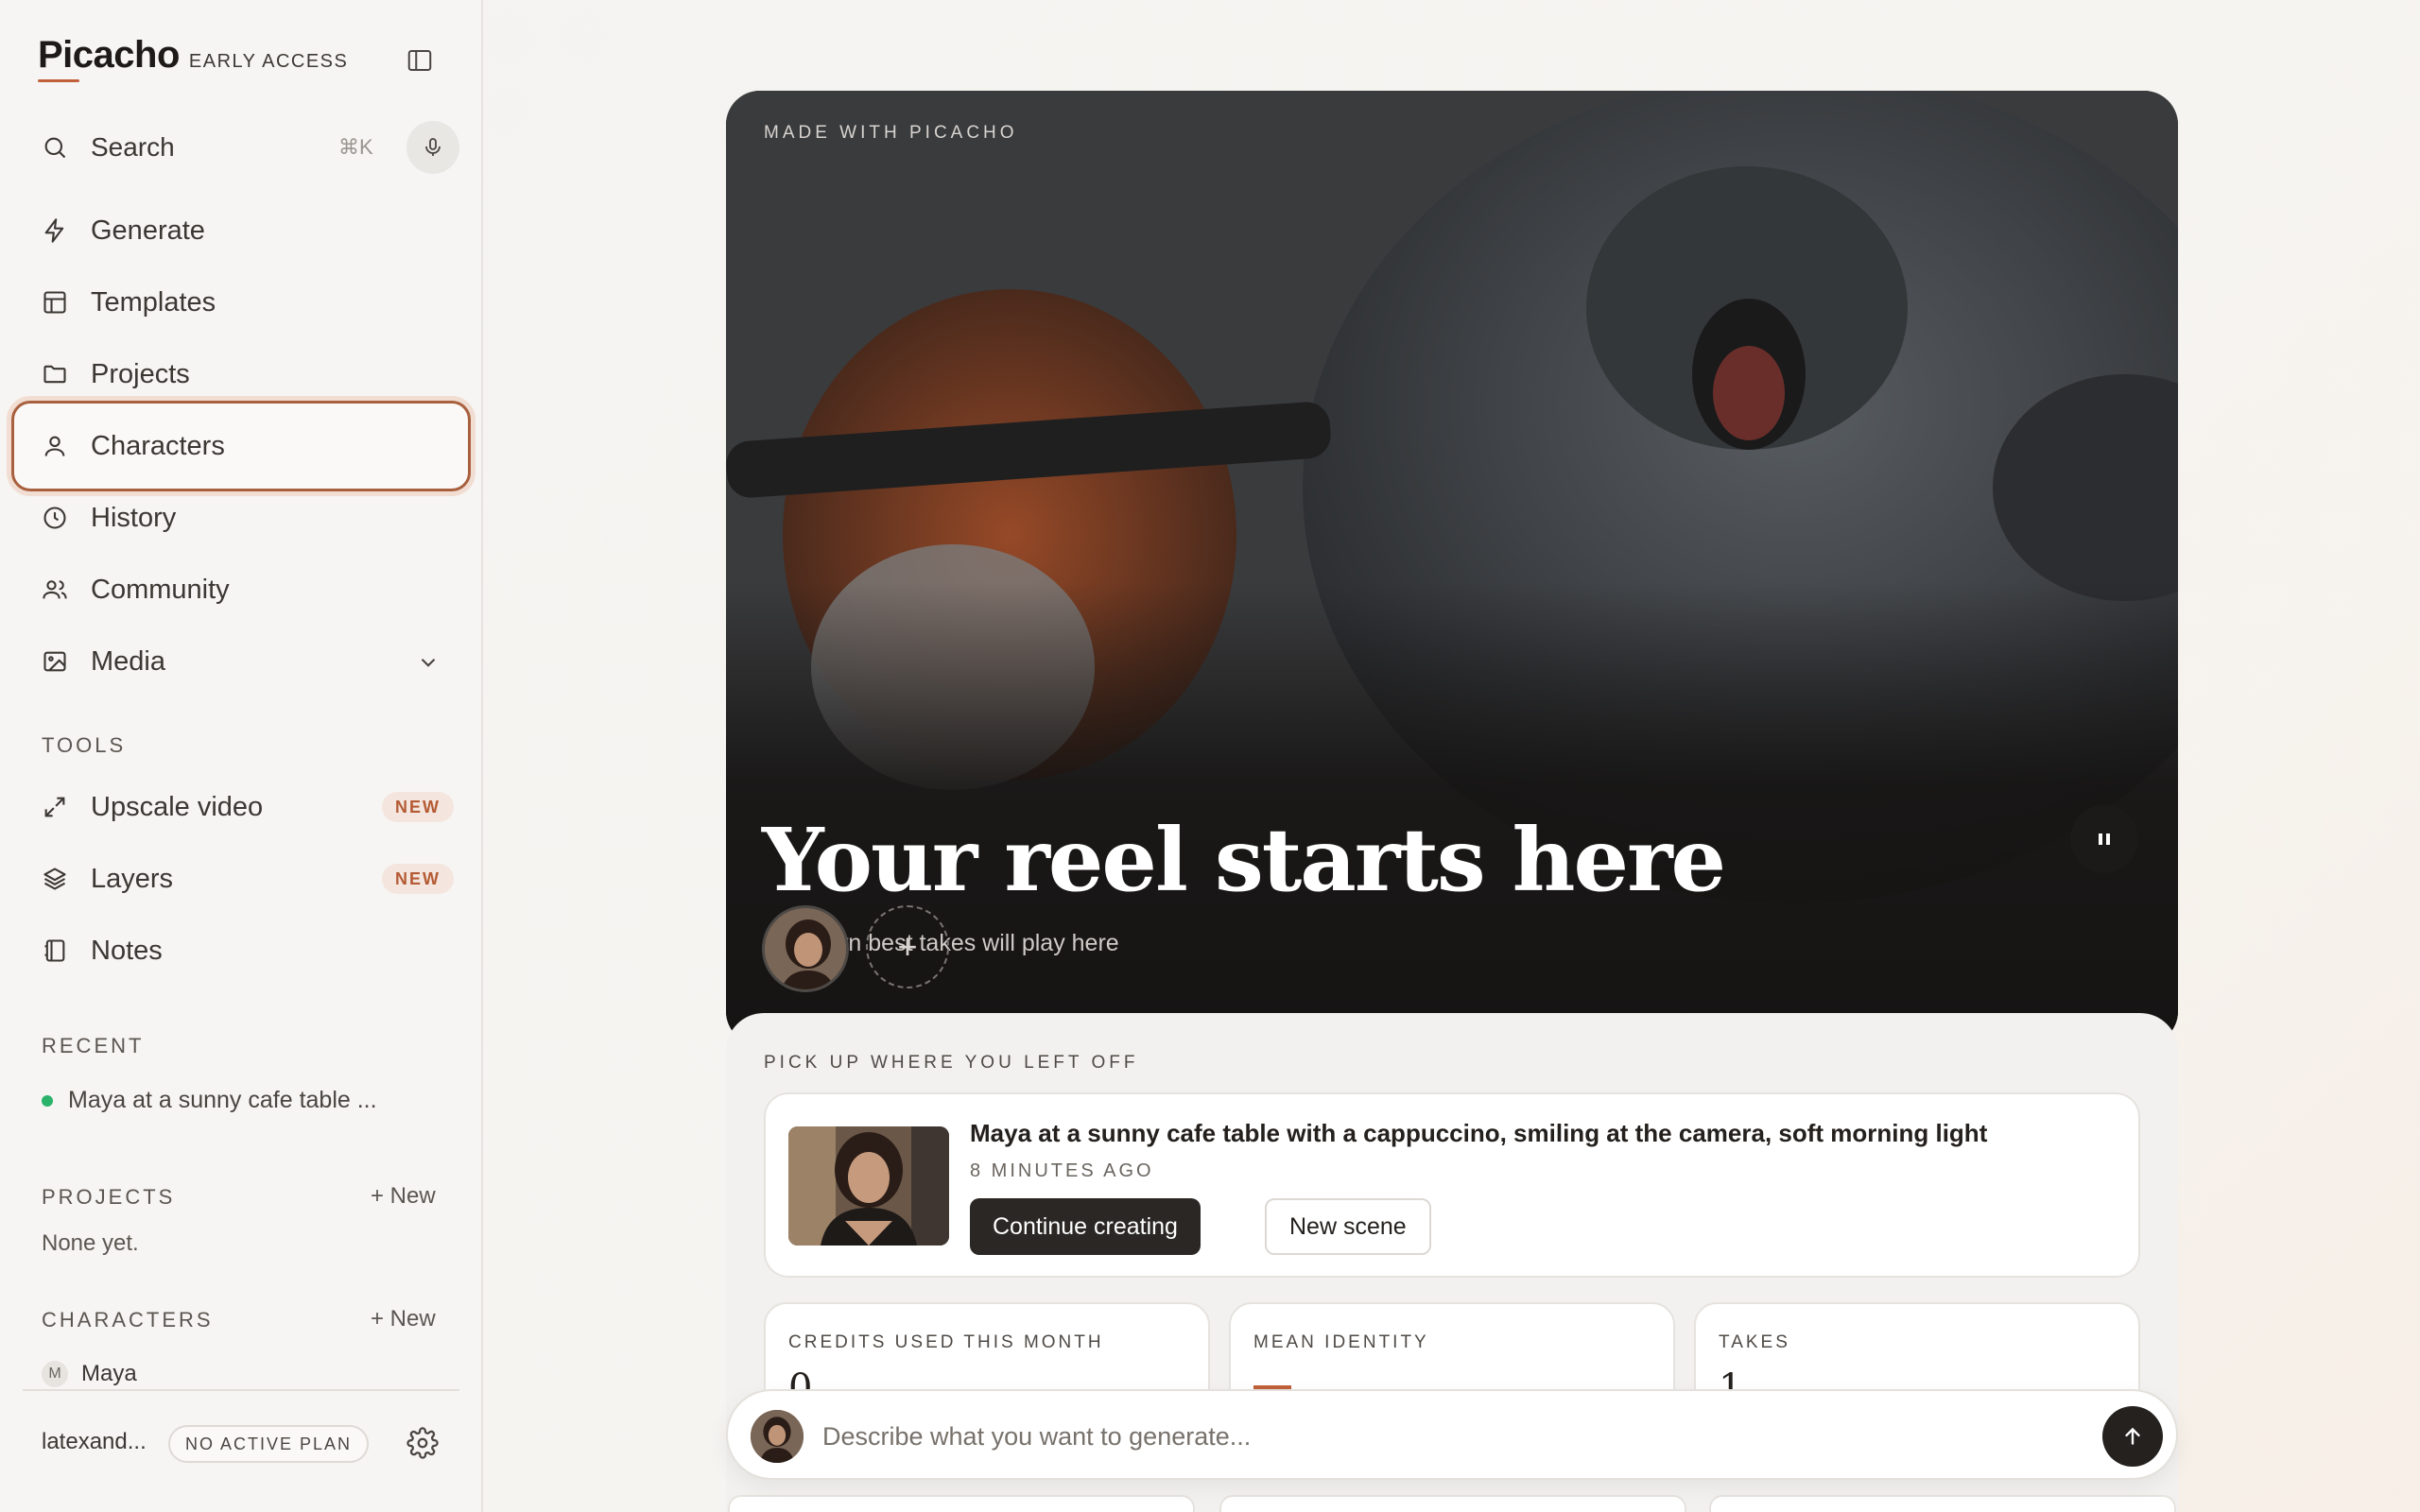  I want to click on prompt-character-avatar, so click(777, 1436).